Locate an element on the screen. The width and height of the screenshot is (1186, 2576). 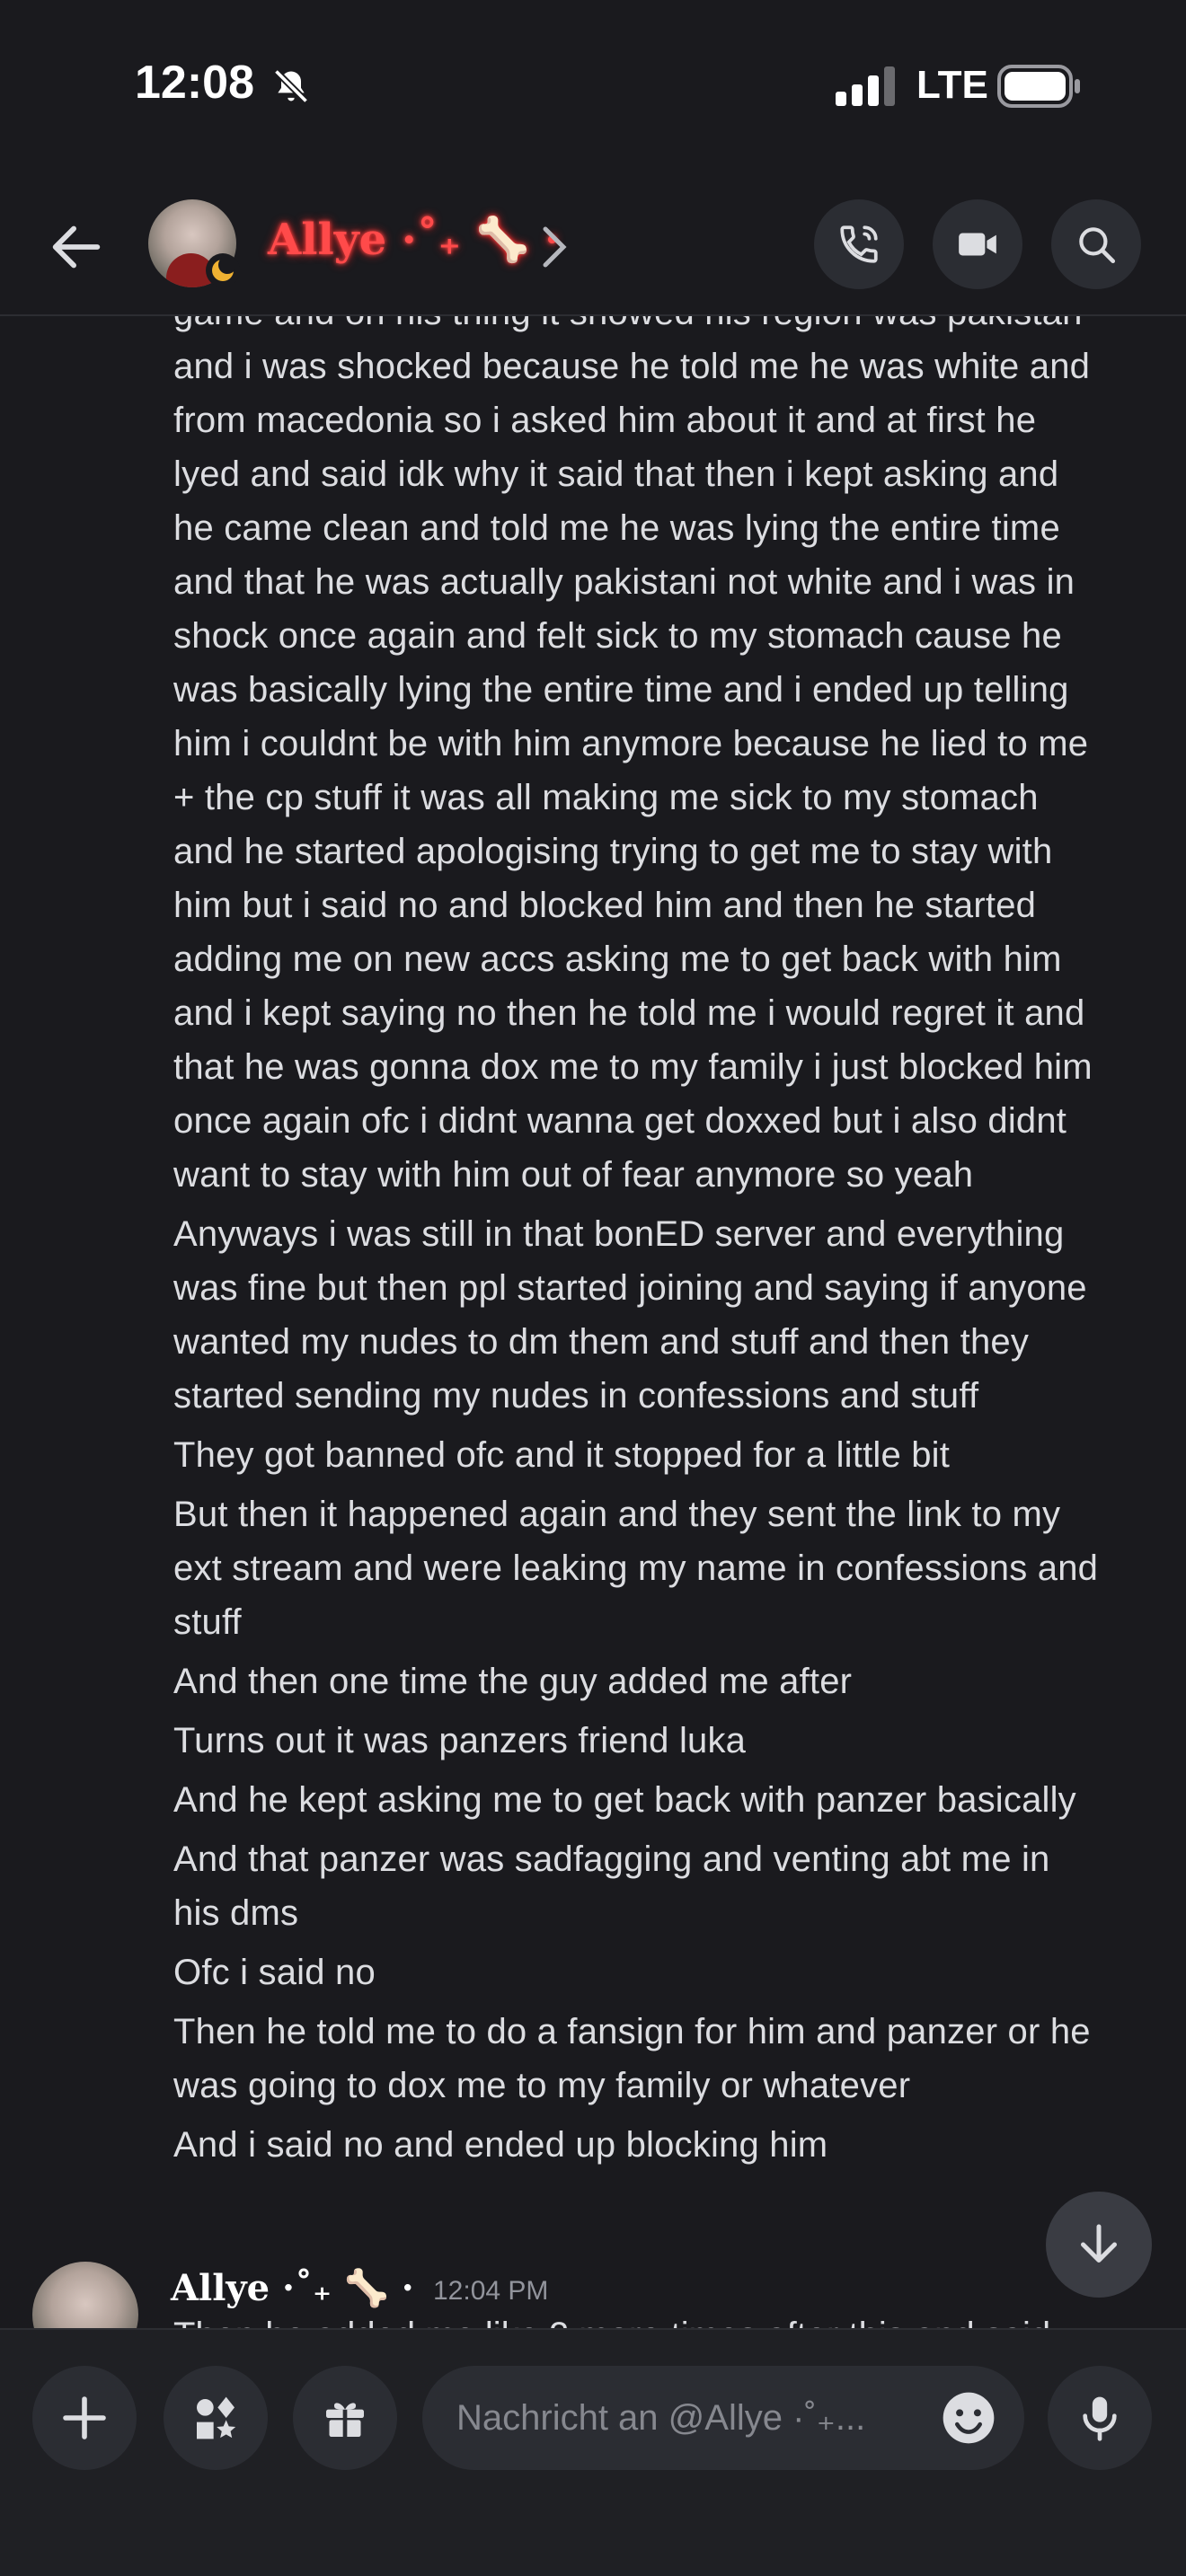
video-call-button is located at coordinates (977, 244).